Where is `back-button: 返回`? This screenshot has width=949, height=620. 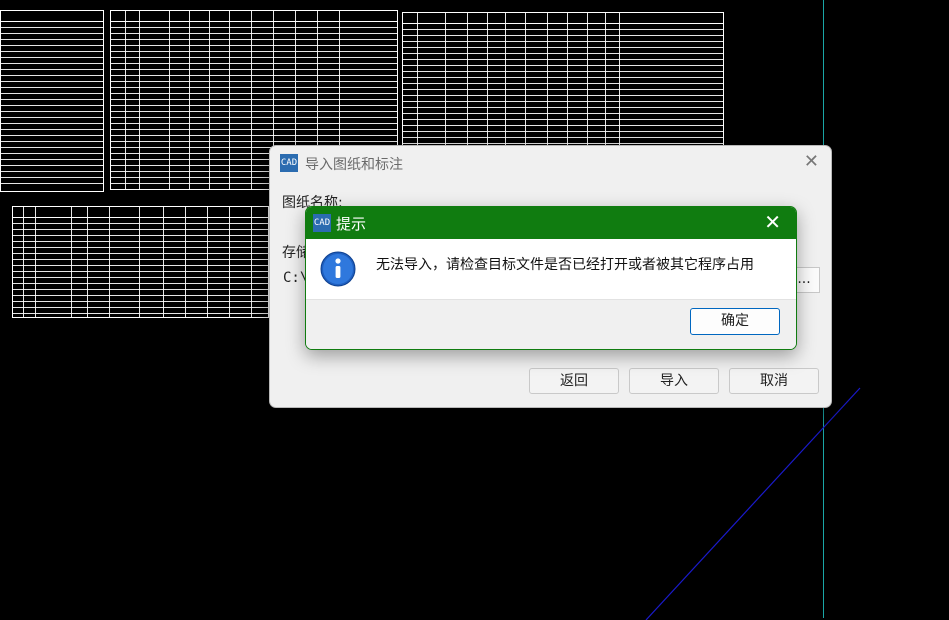 back-button: 返回 is located at coordinates (574, 381).